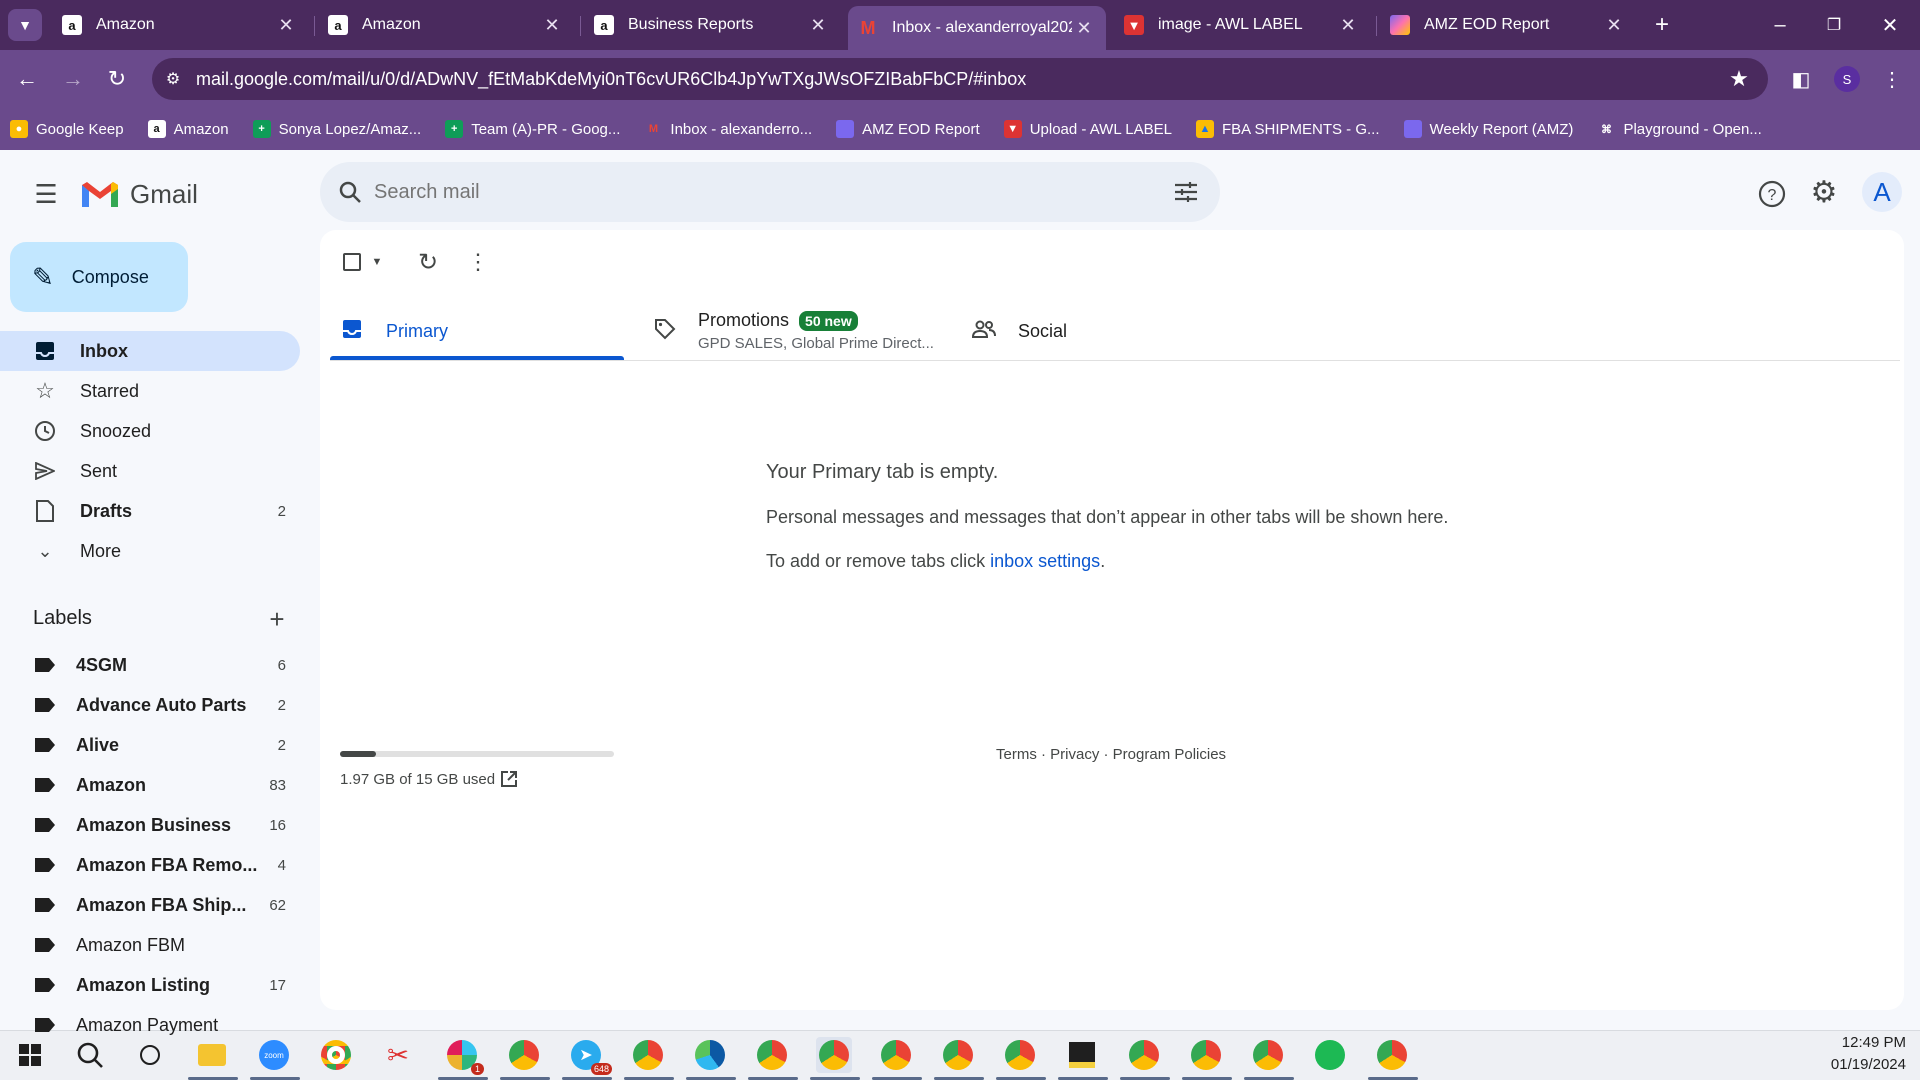 The image size is (1920, 1080). Describe the element at coordinates (352, 262) in the screenshot. I see `select-all-checkbox` at that location.